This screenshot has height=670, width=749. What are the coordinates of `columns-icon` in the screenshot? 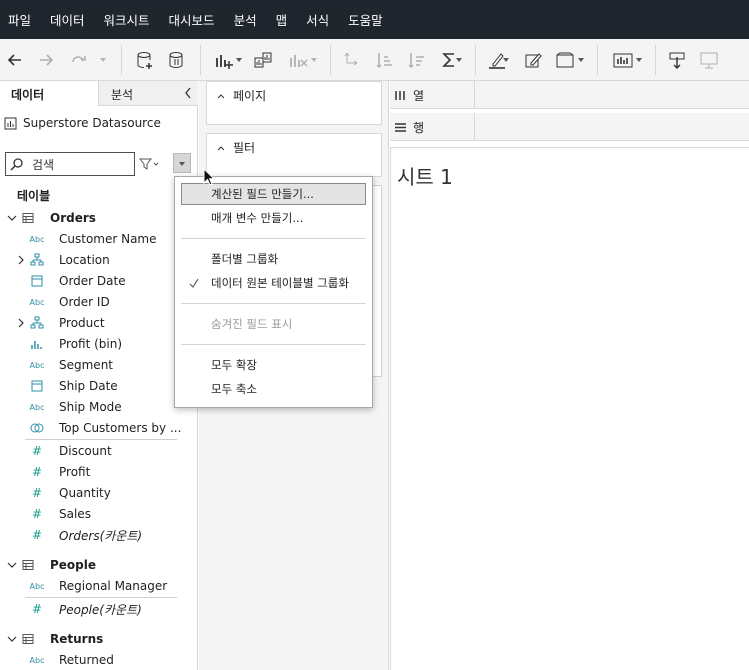 It's located at (400, 95).